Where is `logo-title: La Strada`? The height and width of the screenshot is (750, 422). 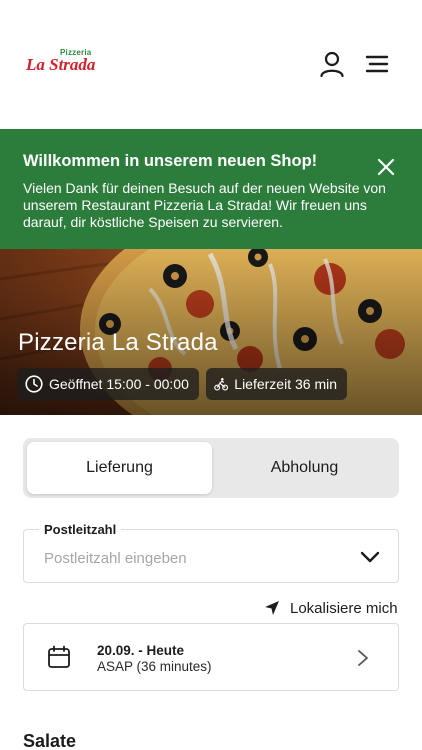 logo-title: La Strada is located at coordinates (61, 64).